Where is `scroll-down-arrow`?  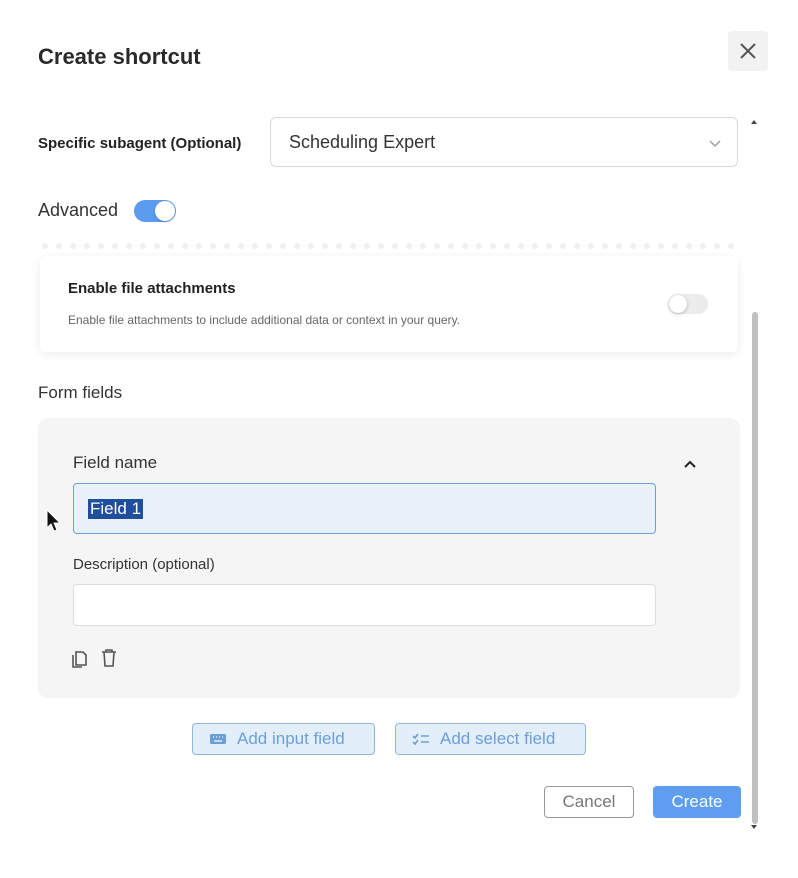
scroll-down-arrow is located at coordinates (754, 827).